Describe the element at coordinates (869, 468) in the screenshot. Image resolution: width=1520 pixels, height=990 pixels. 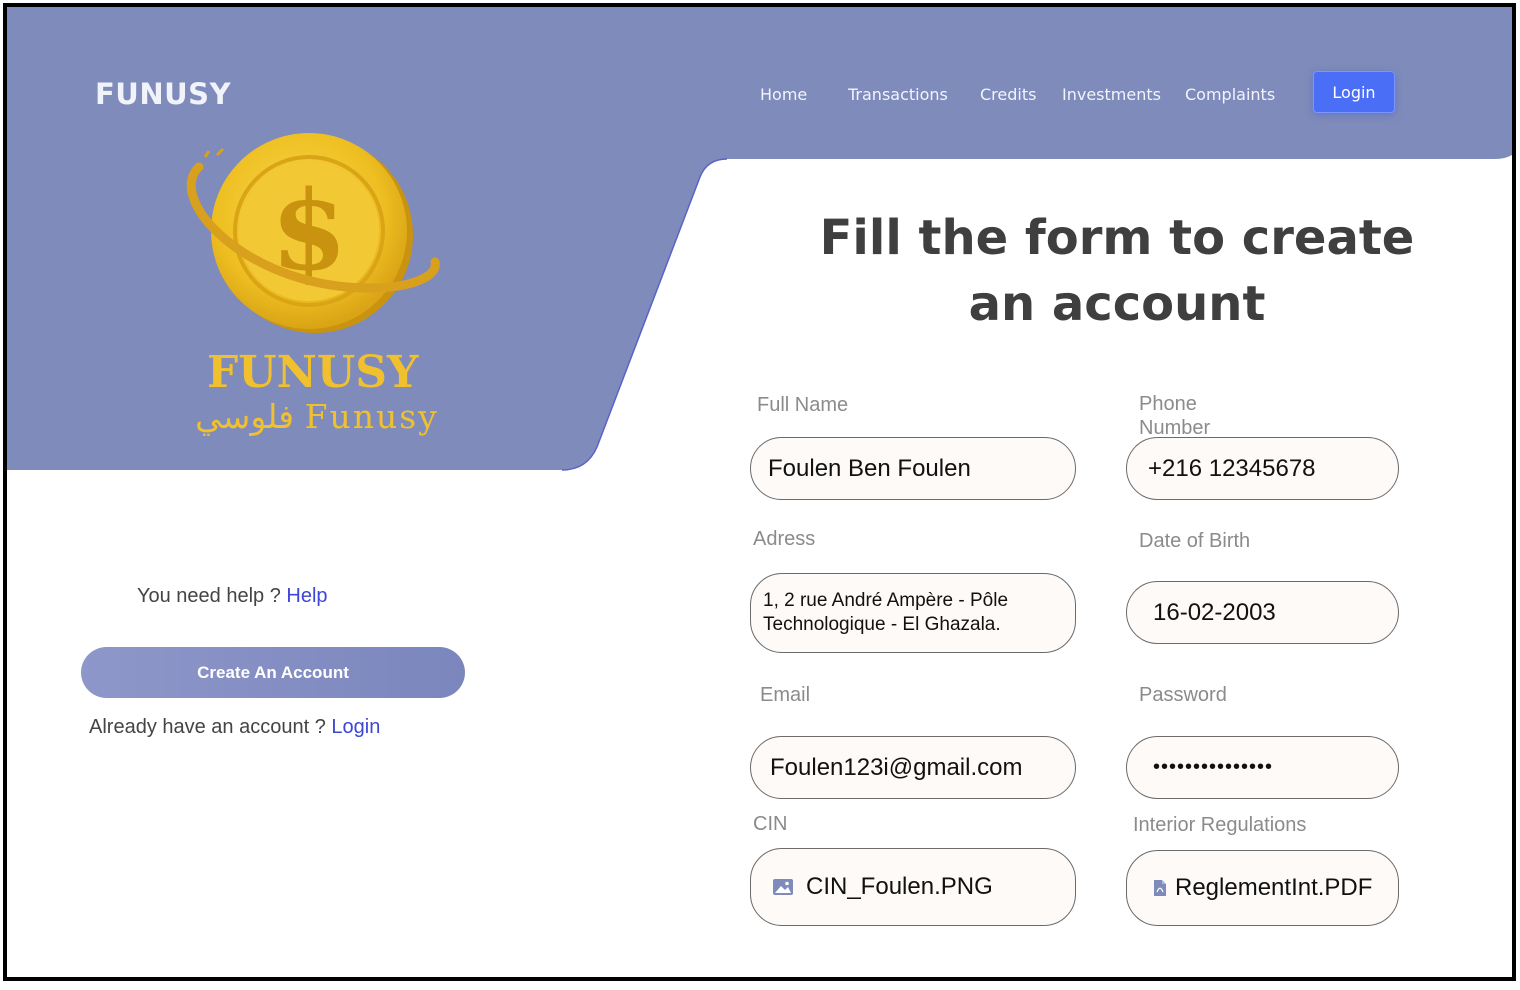
I see `full-name-value: Foulen Ben Foulen` at that location.